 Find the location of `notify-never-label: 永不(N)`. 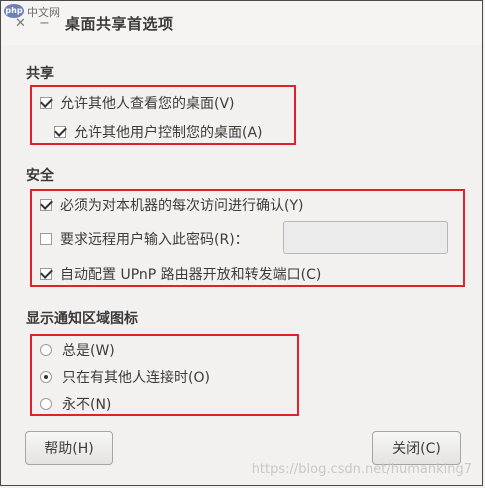

notify-never-label: 永不(N) is located at coordinates (87, 405).